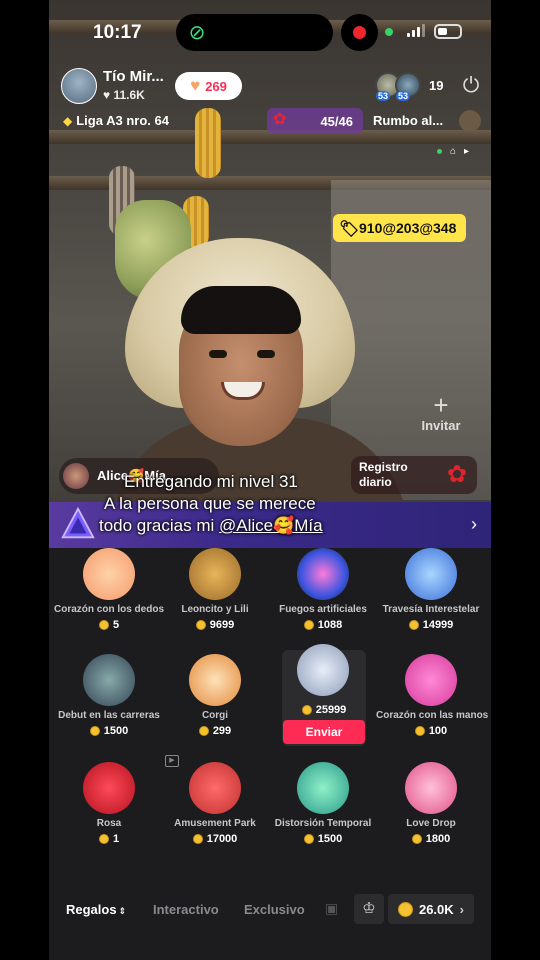 The image size is (540, 960). What do you see at coordinates (91, 909) in the screenshot?
I see `tab-regalos-label: Regalos` at bounding box center [91, 909].